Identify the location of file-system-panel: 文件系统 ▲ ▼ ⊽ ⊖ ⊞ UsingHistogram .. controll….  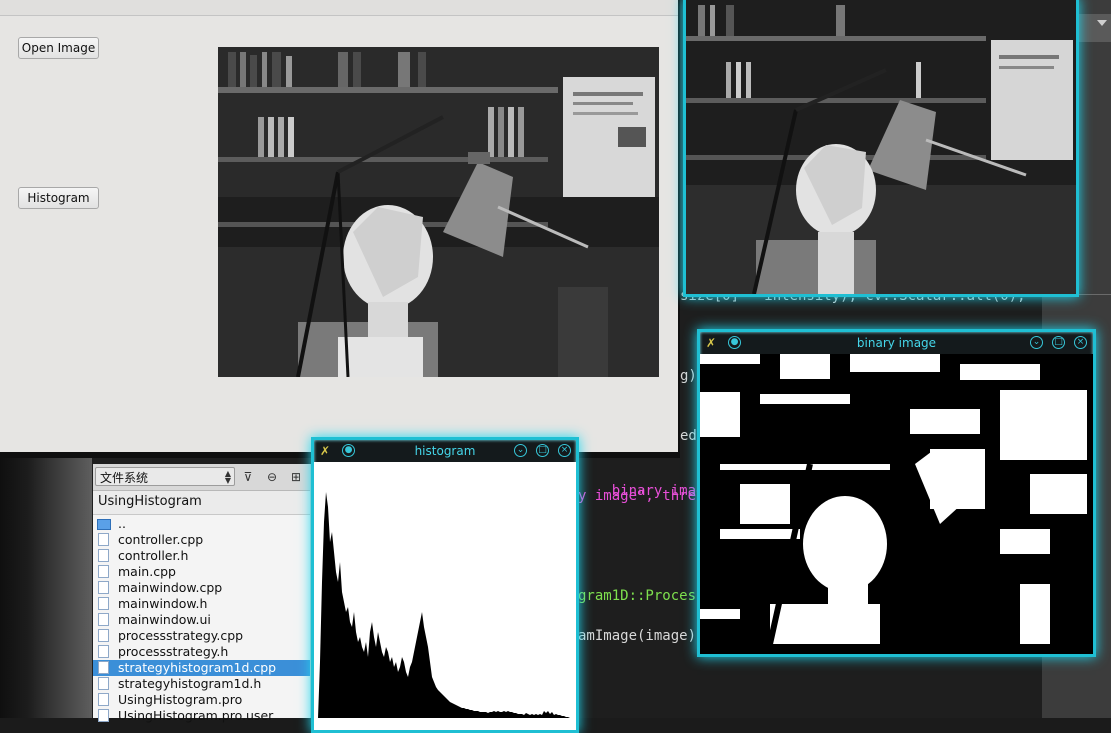
(201, 593).